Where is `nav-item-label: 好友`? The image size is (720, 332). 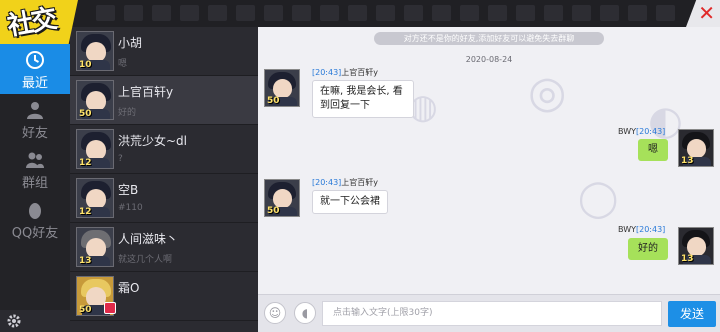 nav-item-label: 好友 is located at coordinates (34, 133).